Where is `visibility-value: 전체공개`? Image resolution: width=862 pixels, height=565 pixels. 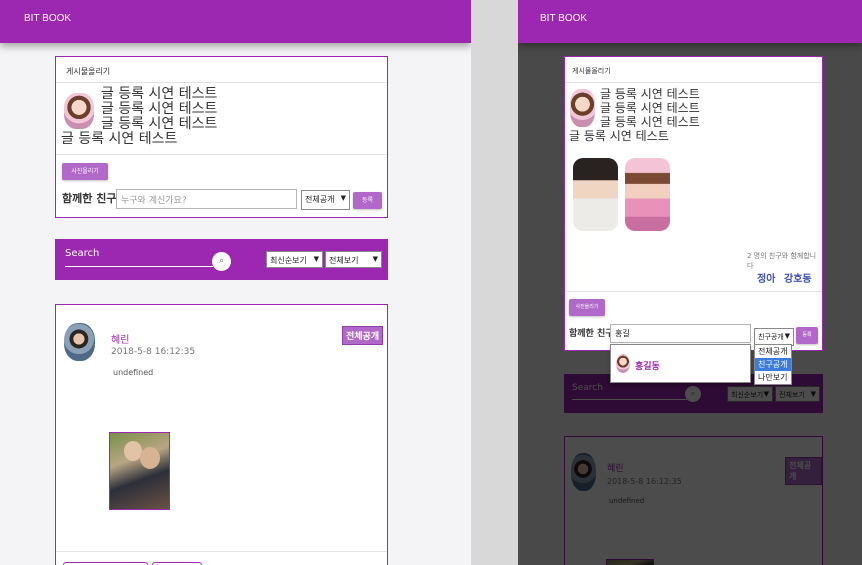 visibility-value: 전체공개 is located at coordinates (320, 199).